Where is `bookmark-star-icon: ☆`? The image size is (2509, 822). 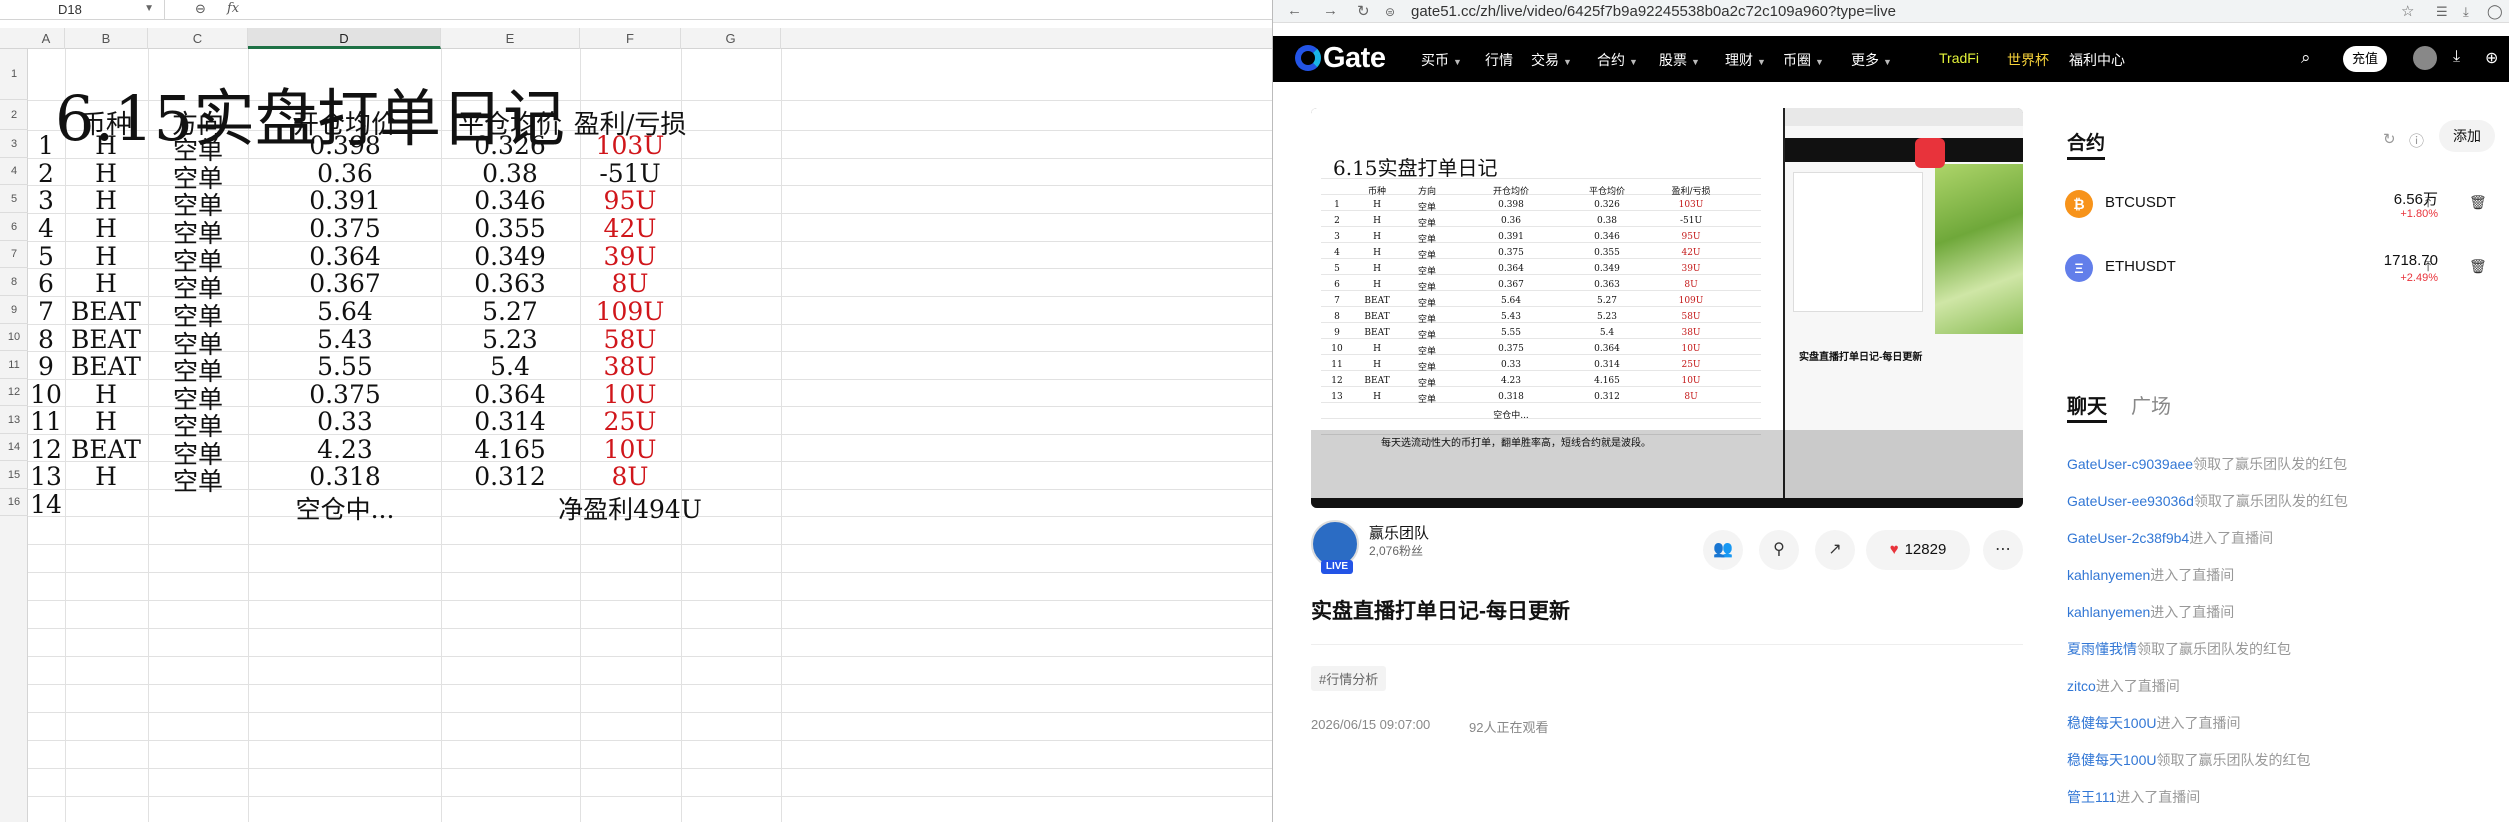 bookmark-star-icon: ☆ is located at coordinates (2407, 11).